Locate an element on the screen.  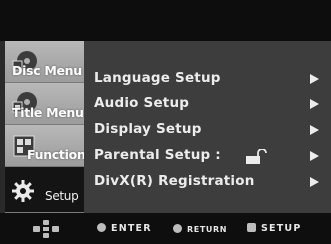
menu-item-label: Audio Setup is located at coordinates (142, 103).